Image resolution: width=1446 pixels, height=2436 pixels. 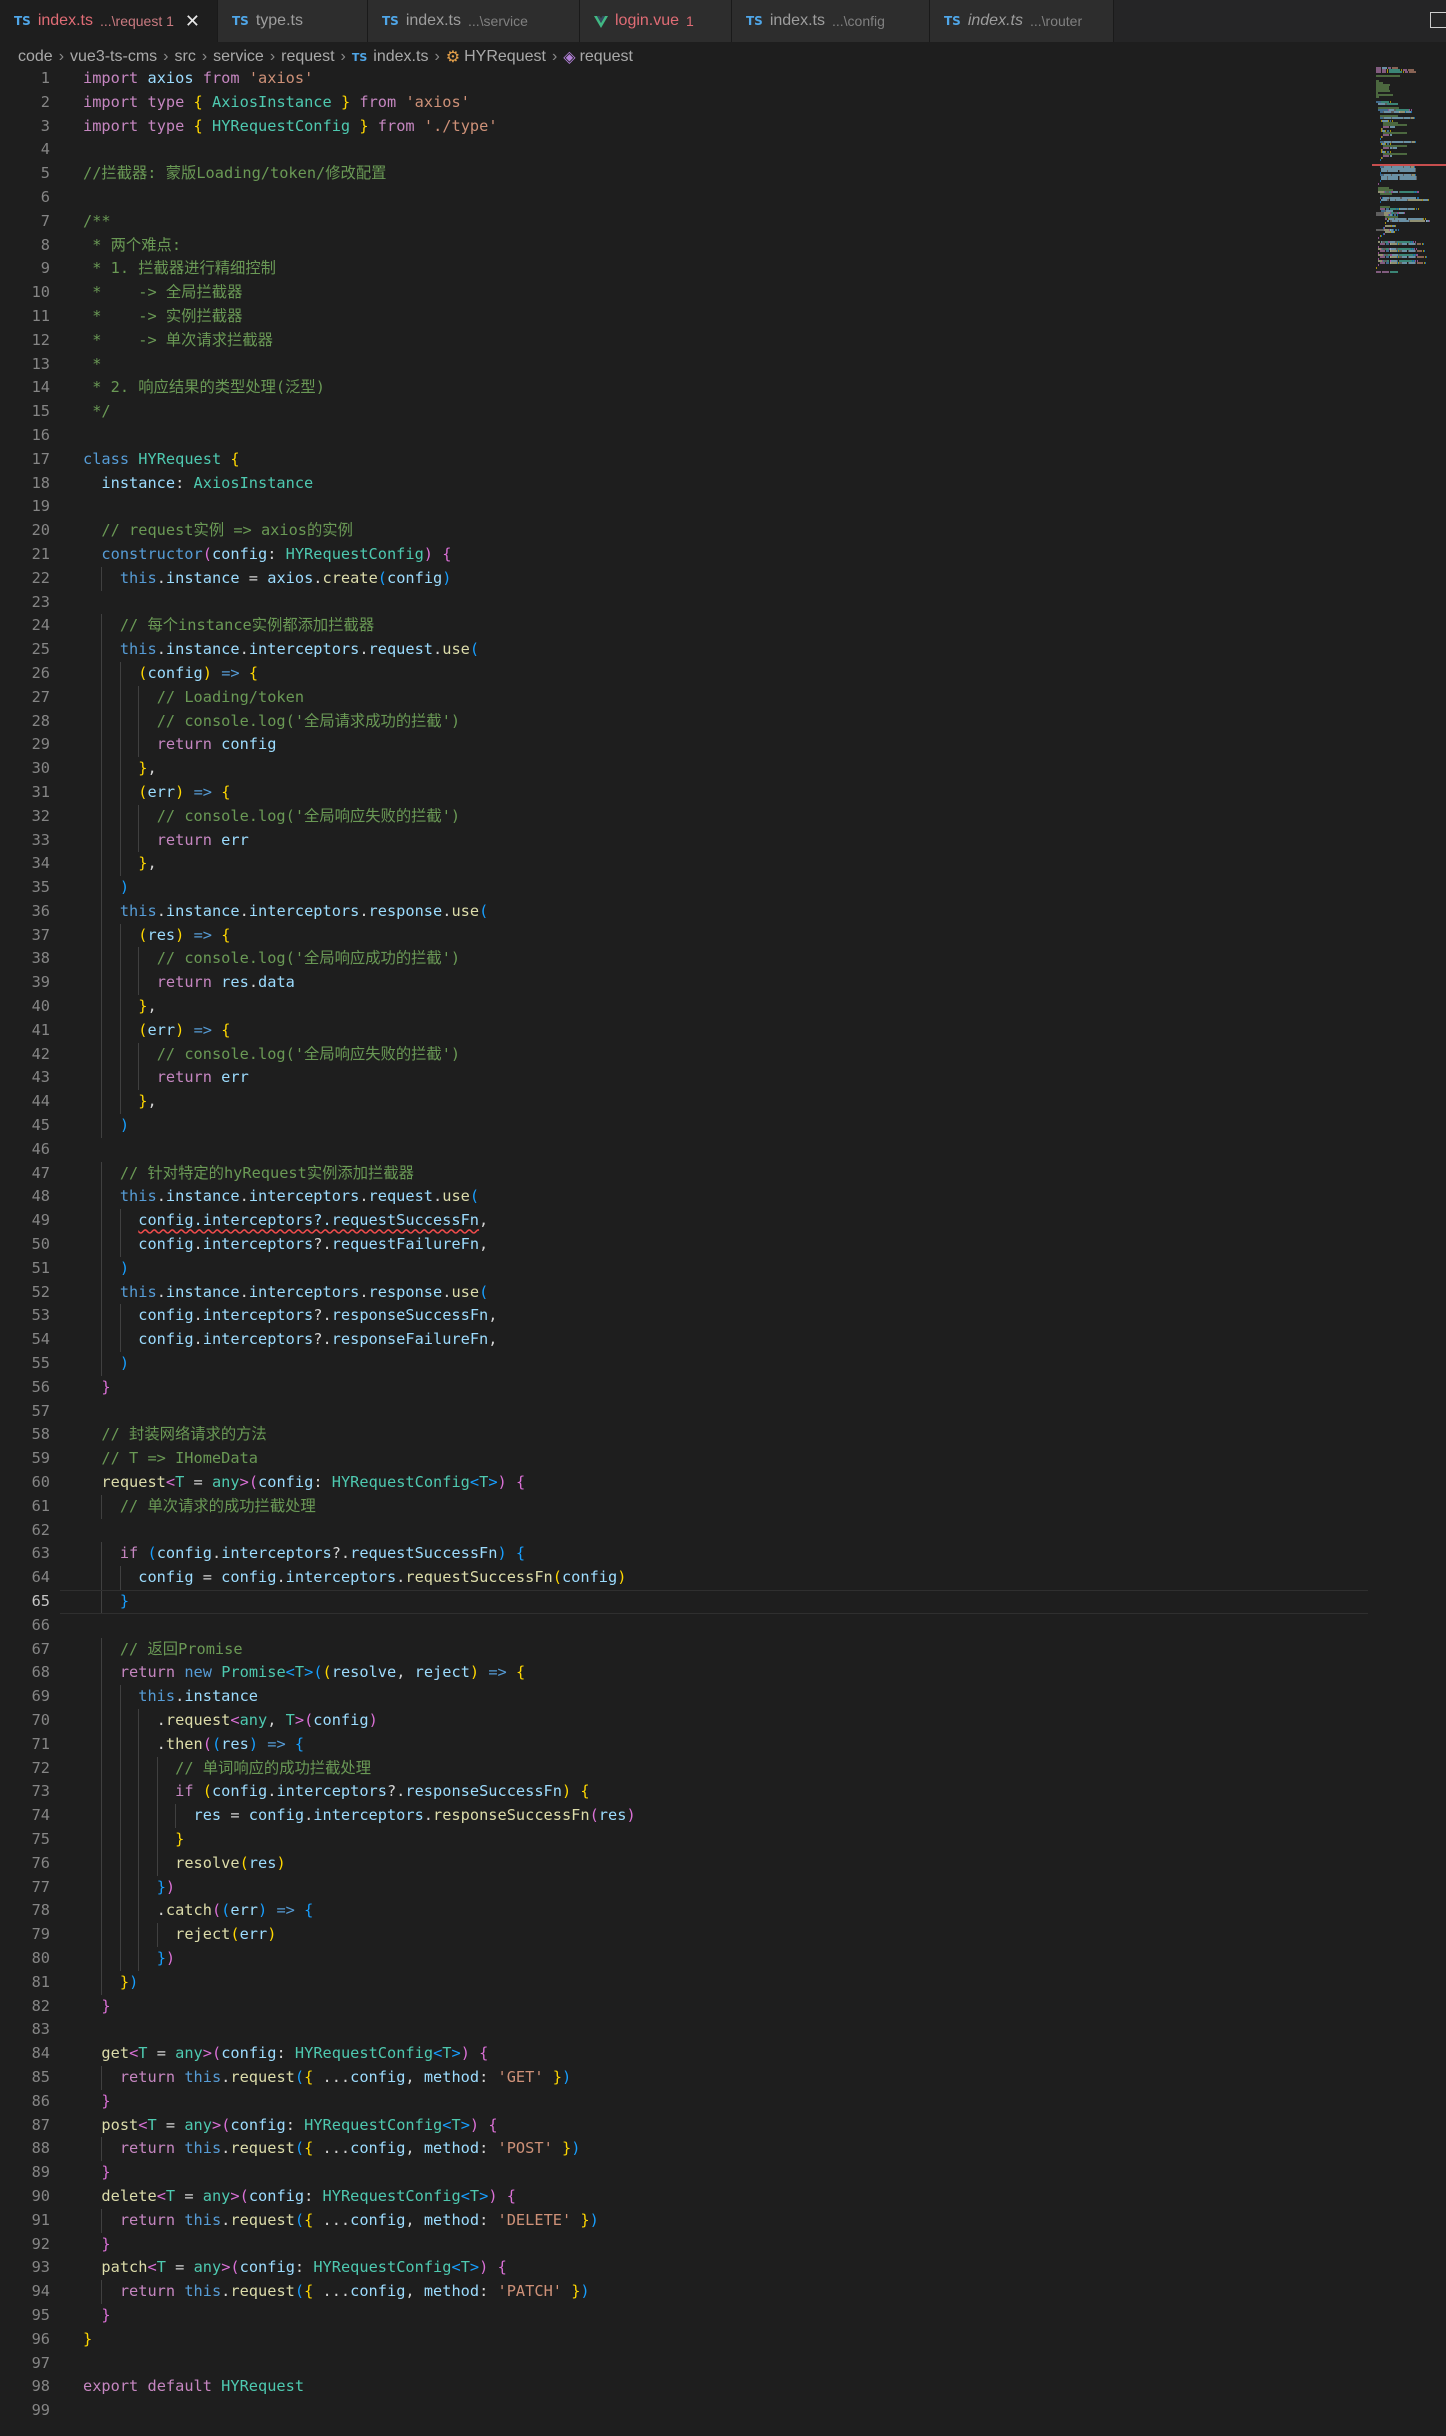 What do you see at coordinates (40, 2386) in the screenshot?
I see `line-number: 98` at bounding box center [40, 2386].